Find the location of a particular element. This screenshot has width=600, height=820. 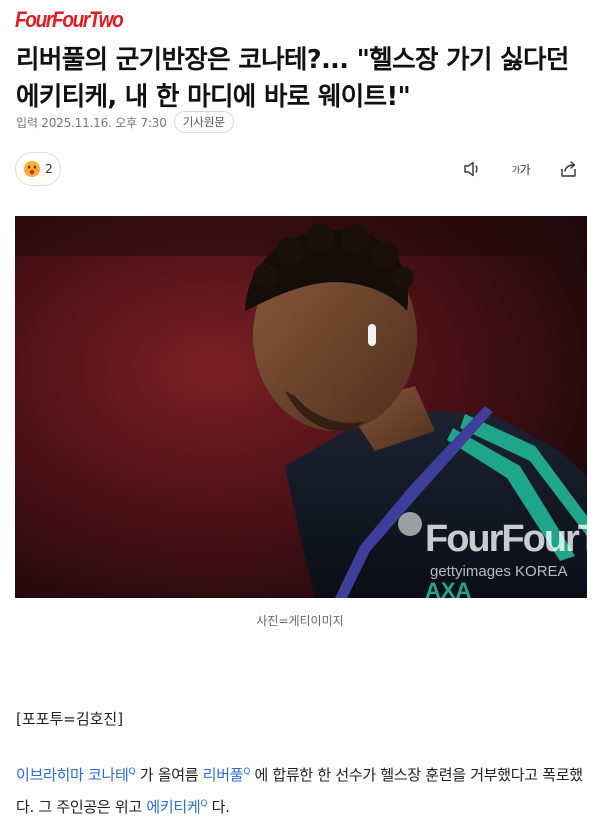

search-link-icon: Q is located at coordinates (246, 772).